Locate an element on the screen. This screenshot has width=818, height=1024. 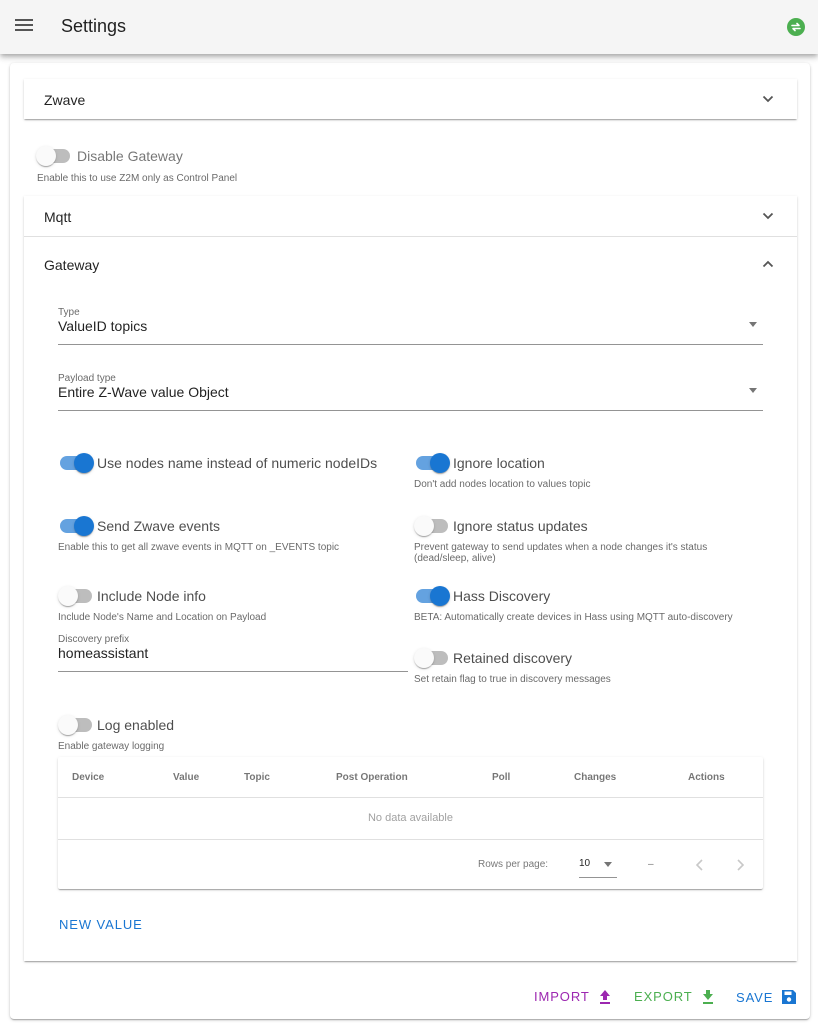
import-label: Import is located at coordinates (562, 996).